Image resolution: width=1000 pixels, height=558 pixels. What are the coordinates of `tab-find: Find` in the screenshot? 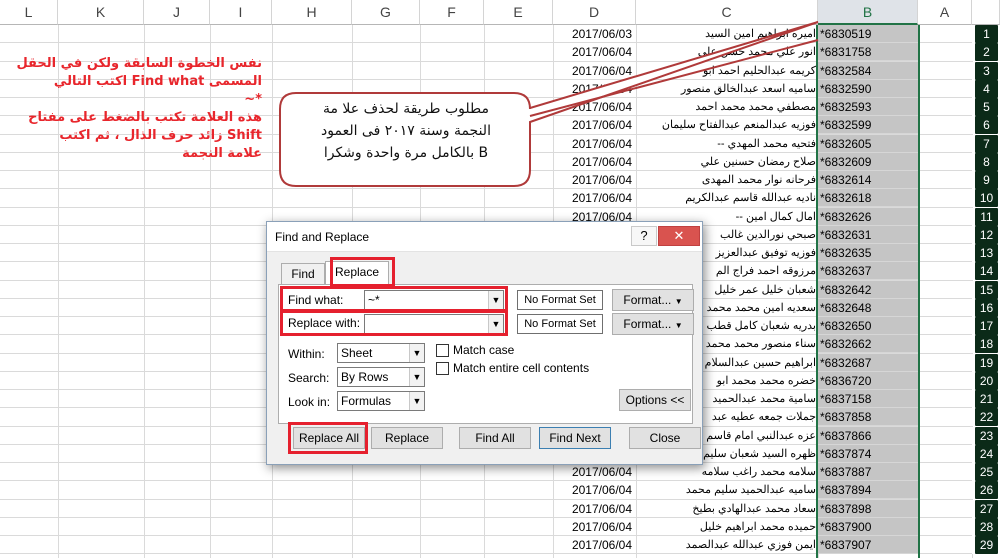 It's located at (303, 274).